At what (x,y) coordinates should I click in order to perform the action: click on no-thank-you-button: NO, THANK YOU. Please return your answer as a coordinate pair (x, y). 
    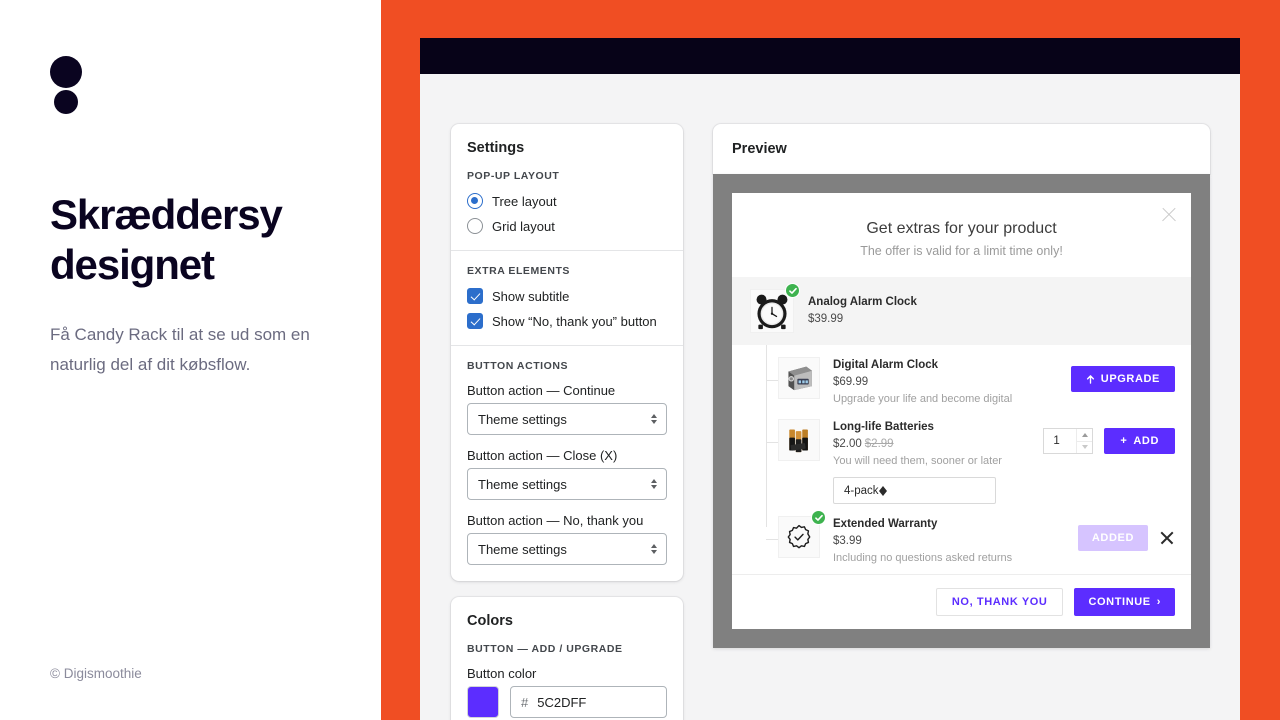
    Looking at the image, I should click on (999, 602).